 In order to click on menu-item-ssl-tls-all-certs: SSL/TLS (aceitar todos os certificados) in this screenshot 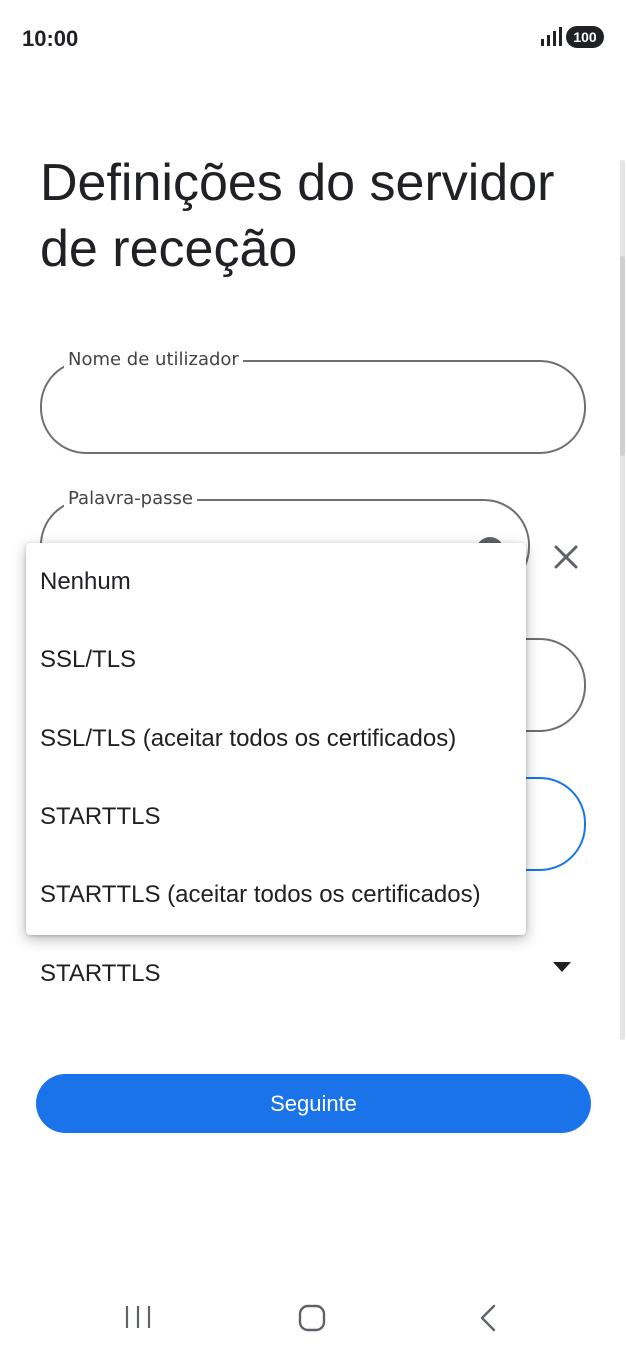, I will do `click(276, 739)`.